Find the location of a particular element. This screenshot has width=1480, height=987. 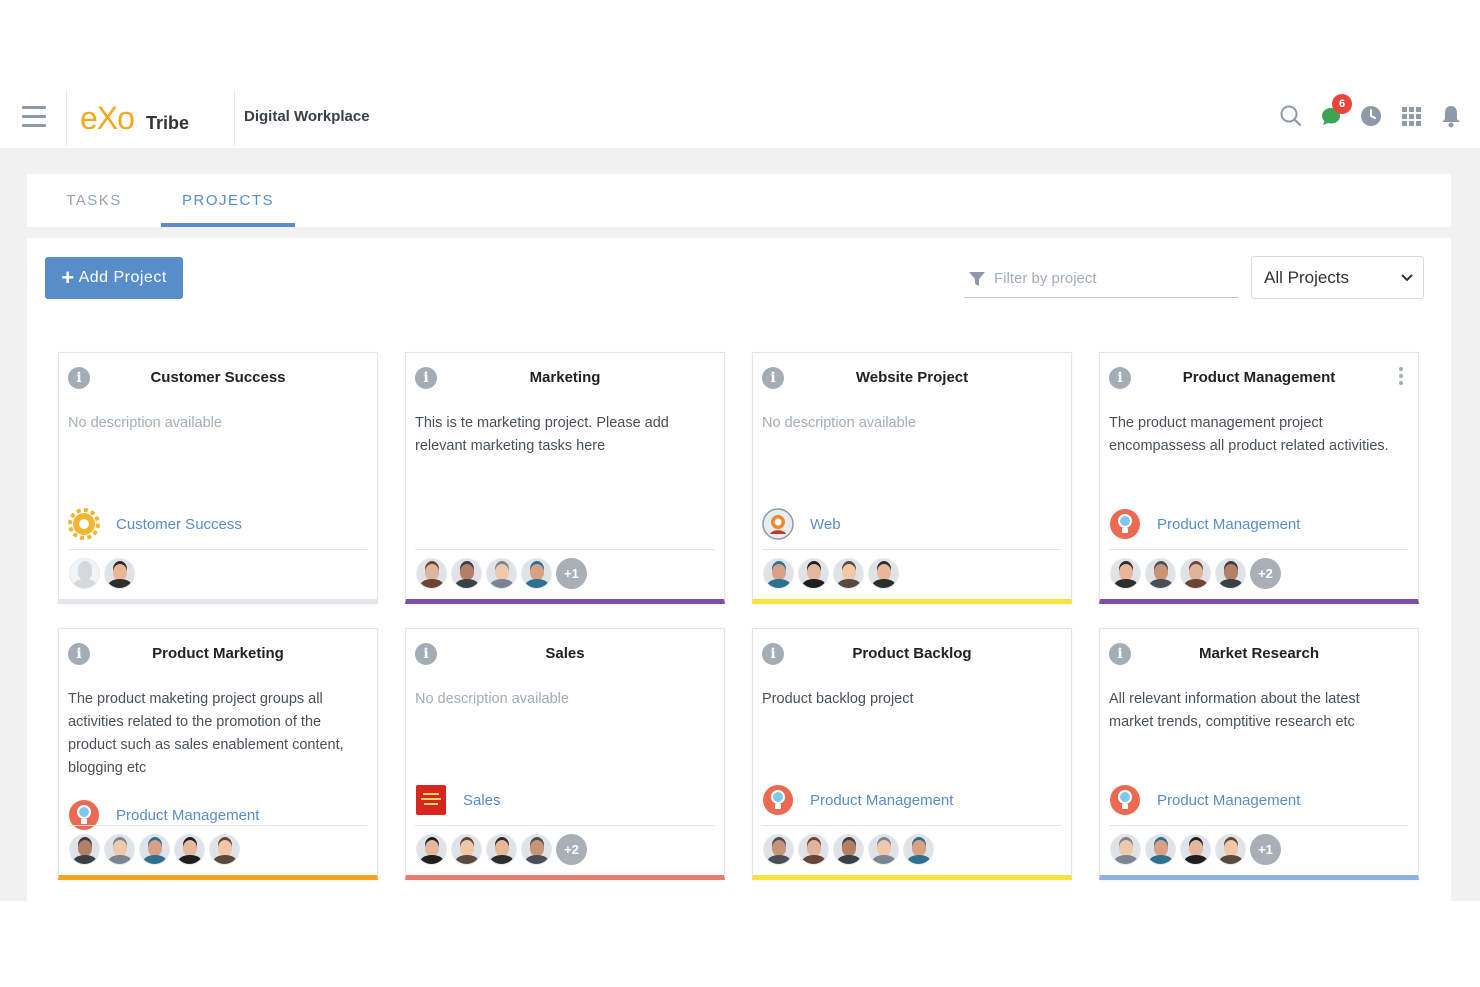

project-type-select: All Projects is located at coordinates (1337, 277).